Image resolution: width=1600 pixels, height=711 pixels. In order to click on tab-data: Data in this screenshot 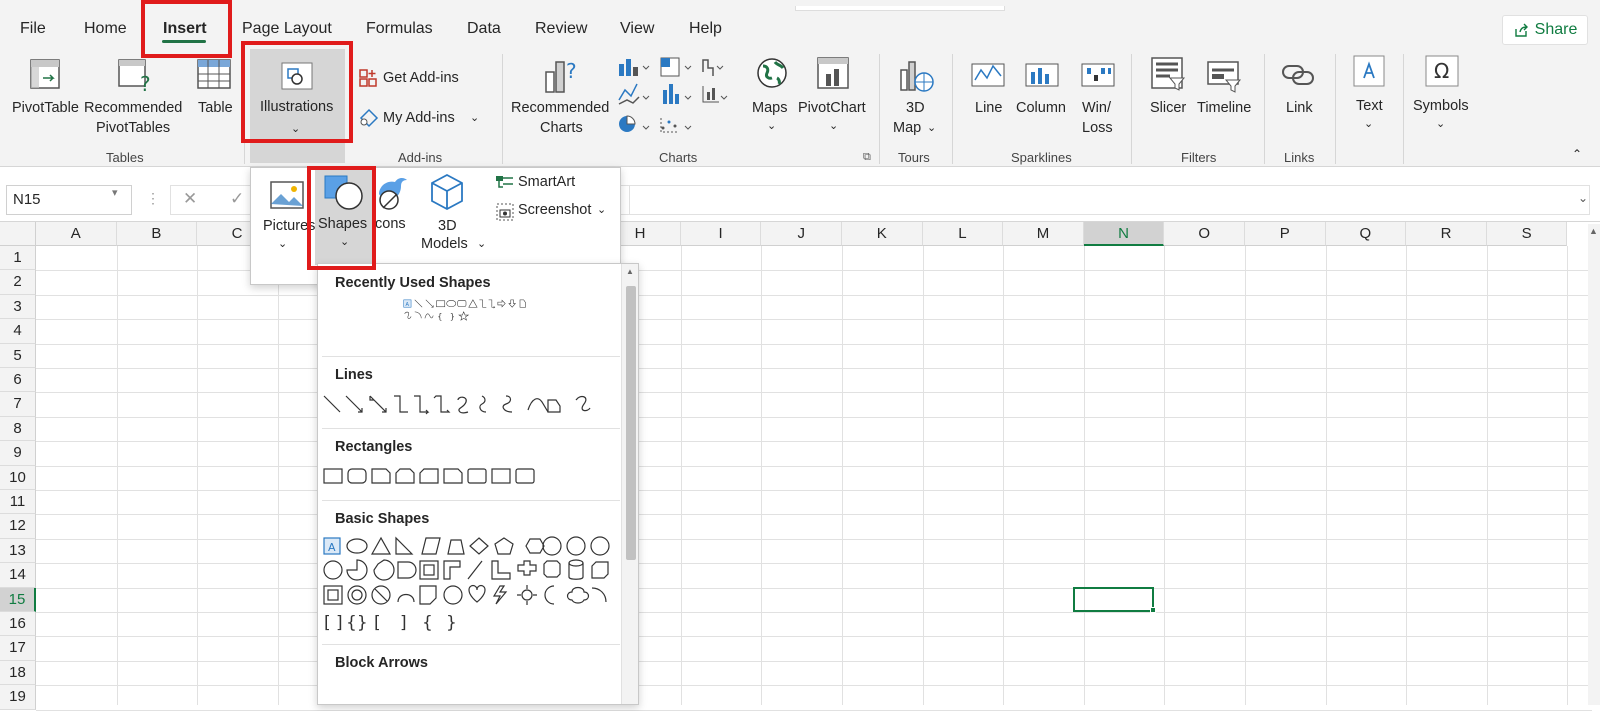, I will do `click(484, 29)`.